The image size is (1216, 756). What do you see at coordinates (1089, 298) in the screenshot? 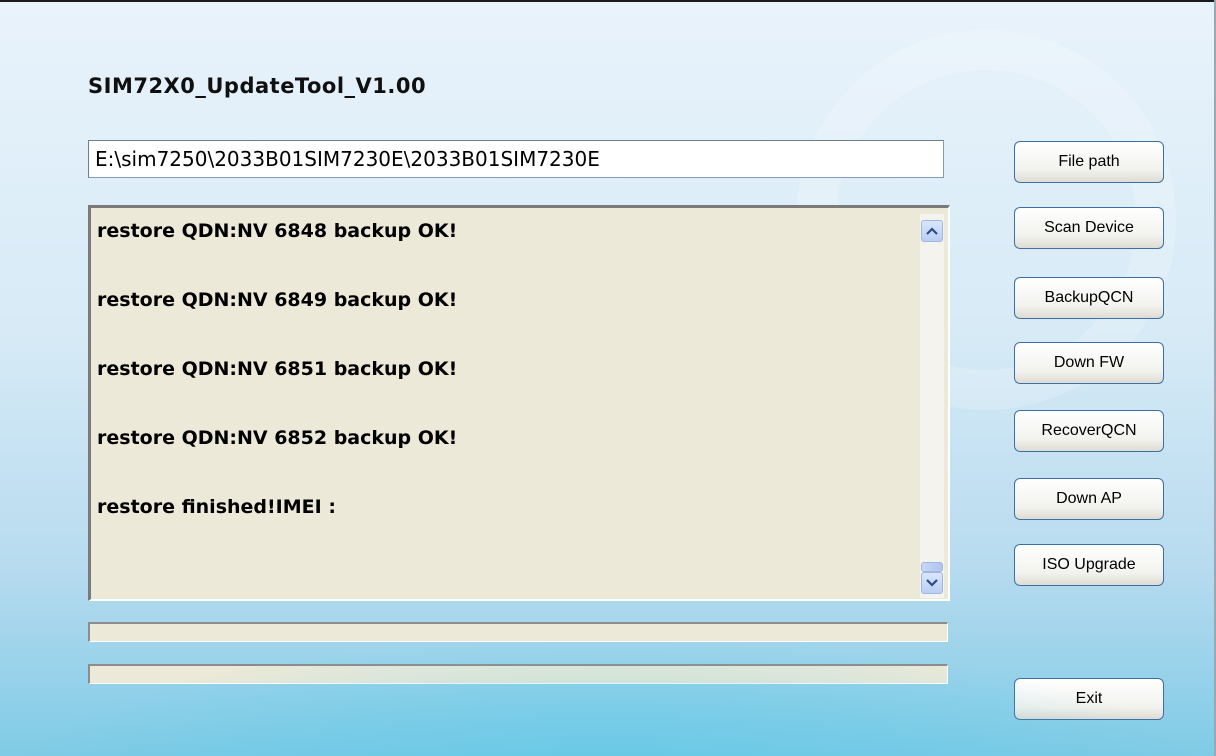
I see `backup-qcn-button: BackupQCN` at bounding box center [1089, 298].